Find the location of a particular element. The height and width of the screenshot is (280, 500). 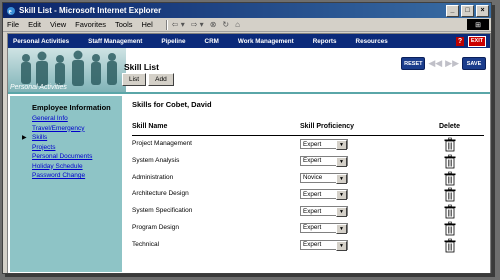

page-title: Skill List is located at coordinates (141, 67).